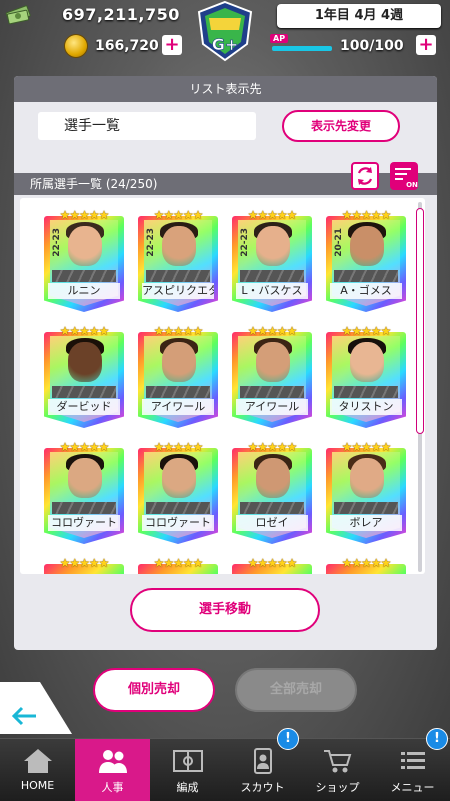  What do you see at coordinates (413, 760) in the screenshot?
I see `menu-icon` at bounding box center [413, 760].